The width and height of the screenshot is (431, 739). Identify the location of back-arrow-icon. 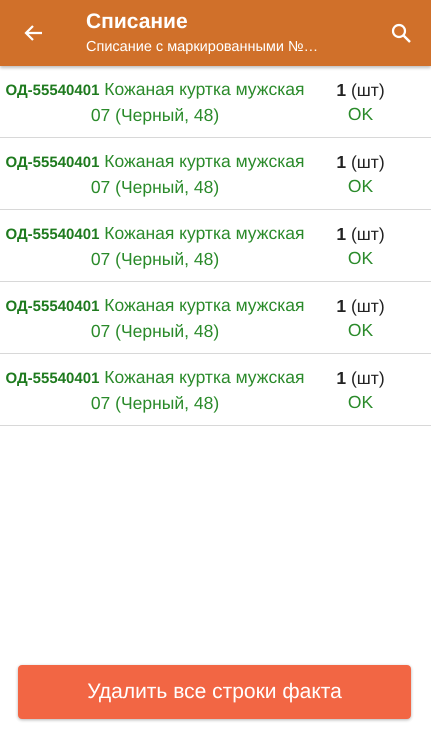
(33, 33).